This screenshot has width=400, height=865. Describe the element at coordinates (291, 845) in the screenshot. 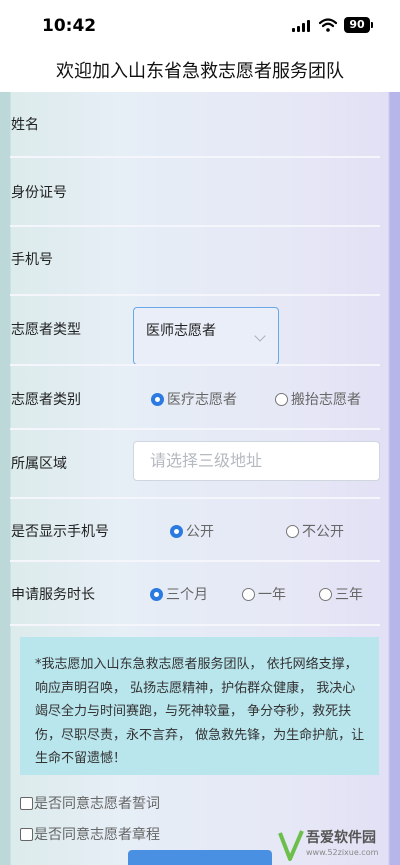

I see `watermark-logo-icon` at that location.